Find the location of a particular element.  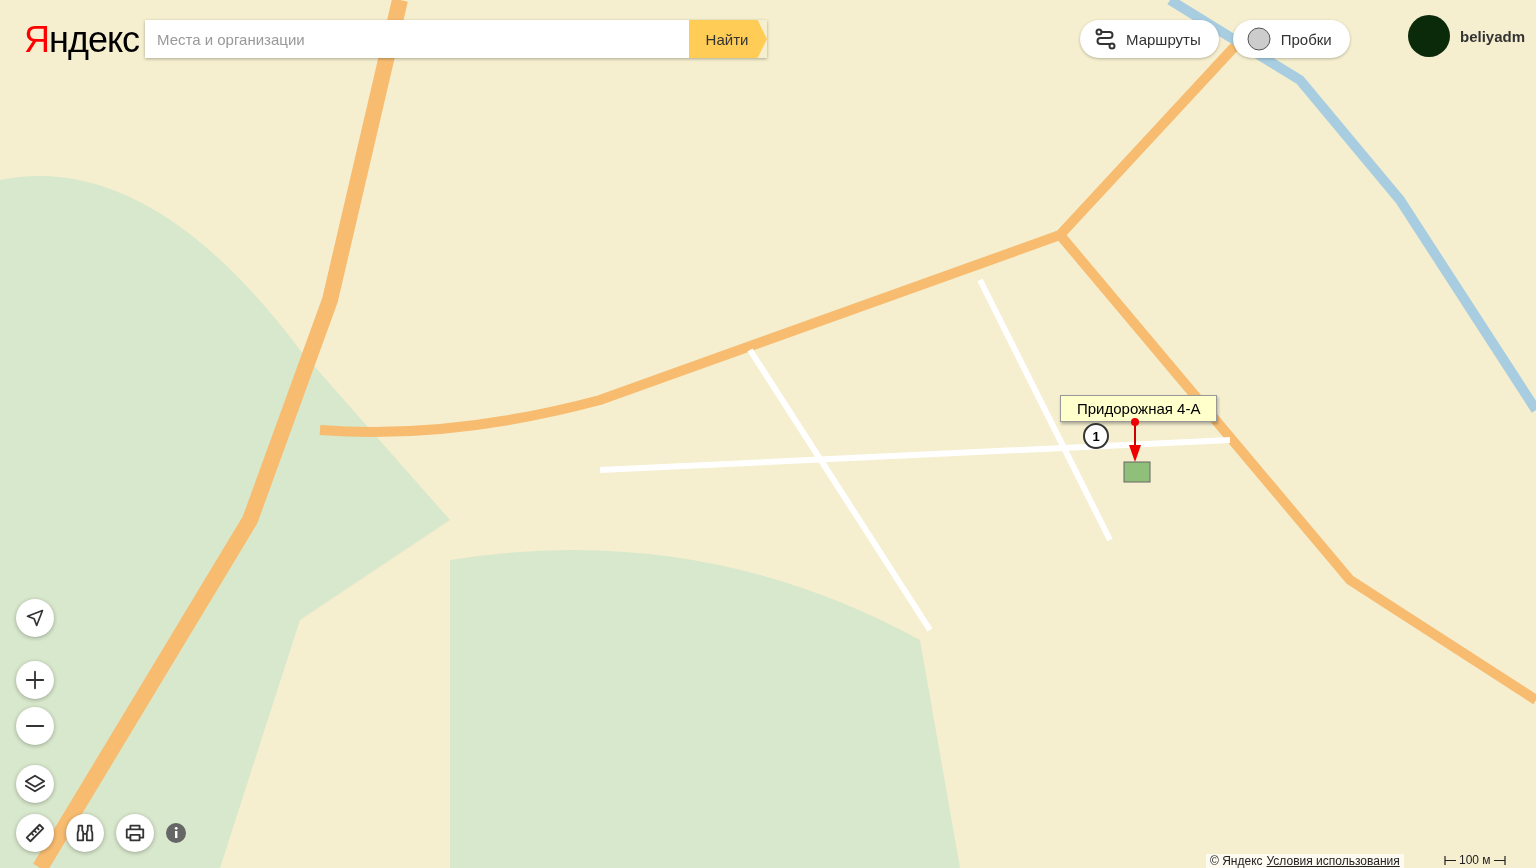

route-icon is located at coordinates (1105, 39).